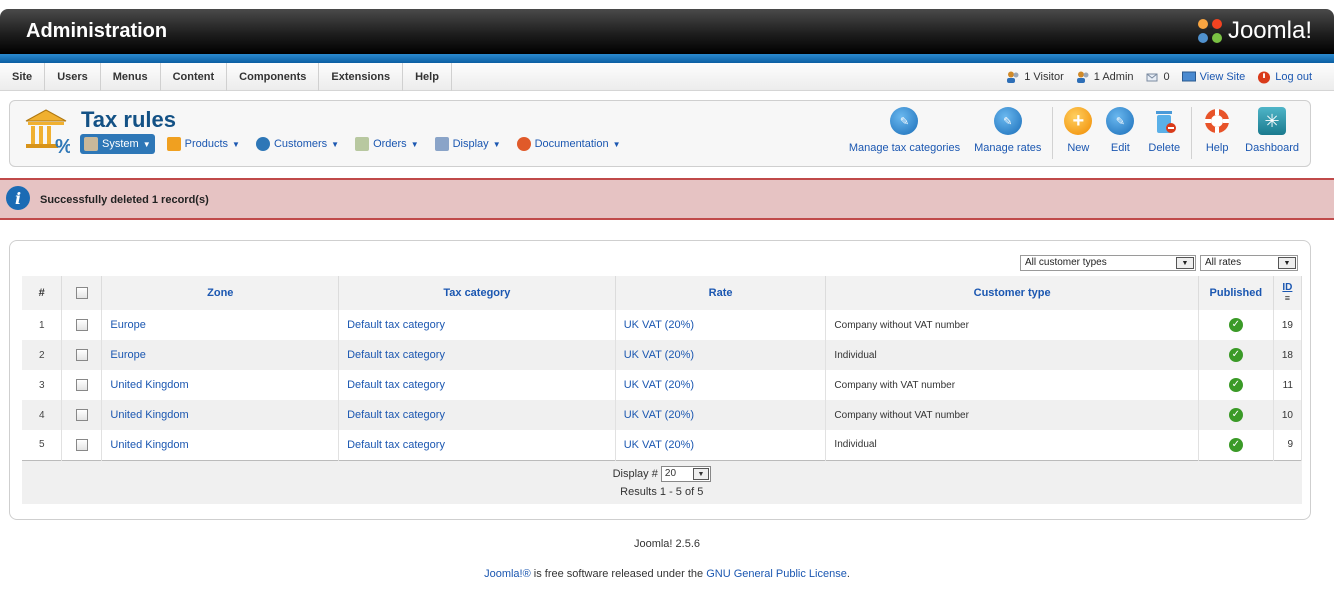  What do you see at coordinates (42, 293) in the screenshot?
I see `column-header-num: #` at bounding box center [42, 293].